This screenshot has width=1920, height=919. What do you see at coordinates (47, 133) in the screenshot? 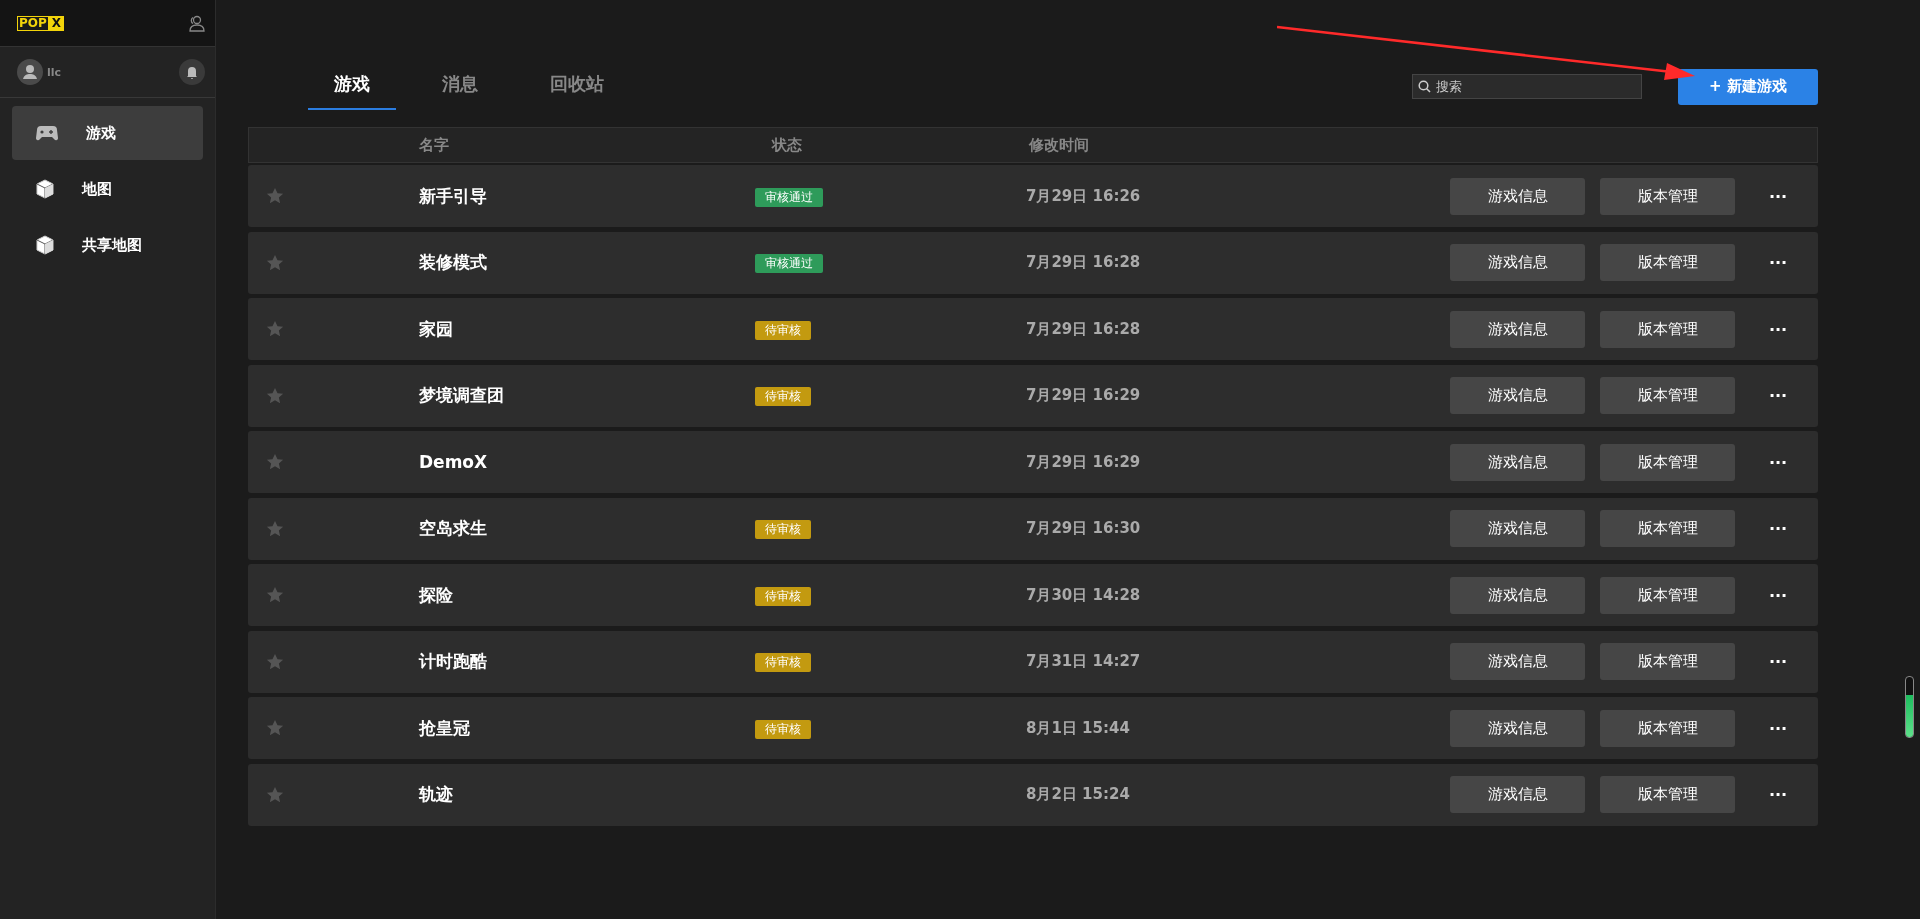
I see `gamepad-icon` at bounding box center [47, 133].